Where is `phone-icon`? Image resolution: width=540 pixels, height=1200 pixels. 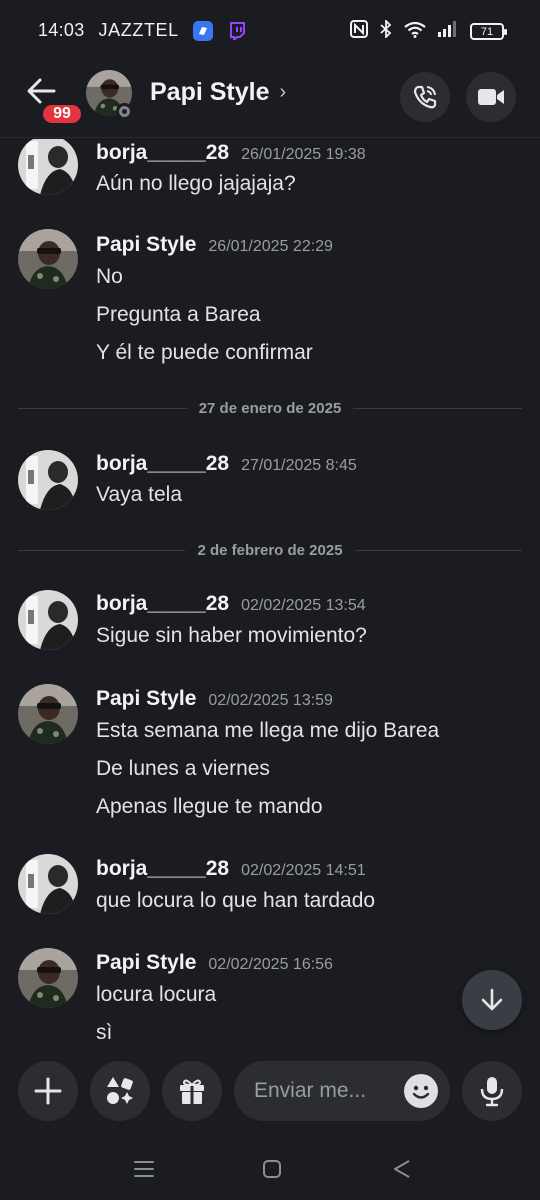
phone-icon is located at coordinates (425, 97).